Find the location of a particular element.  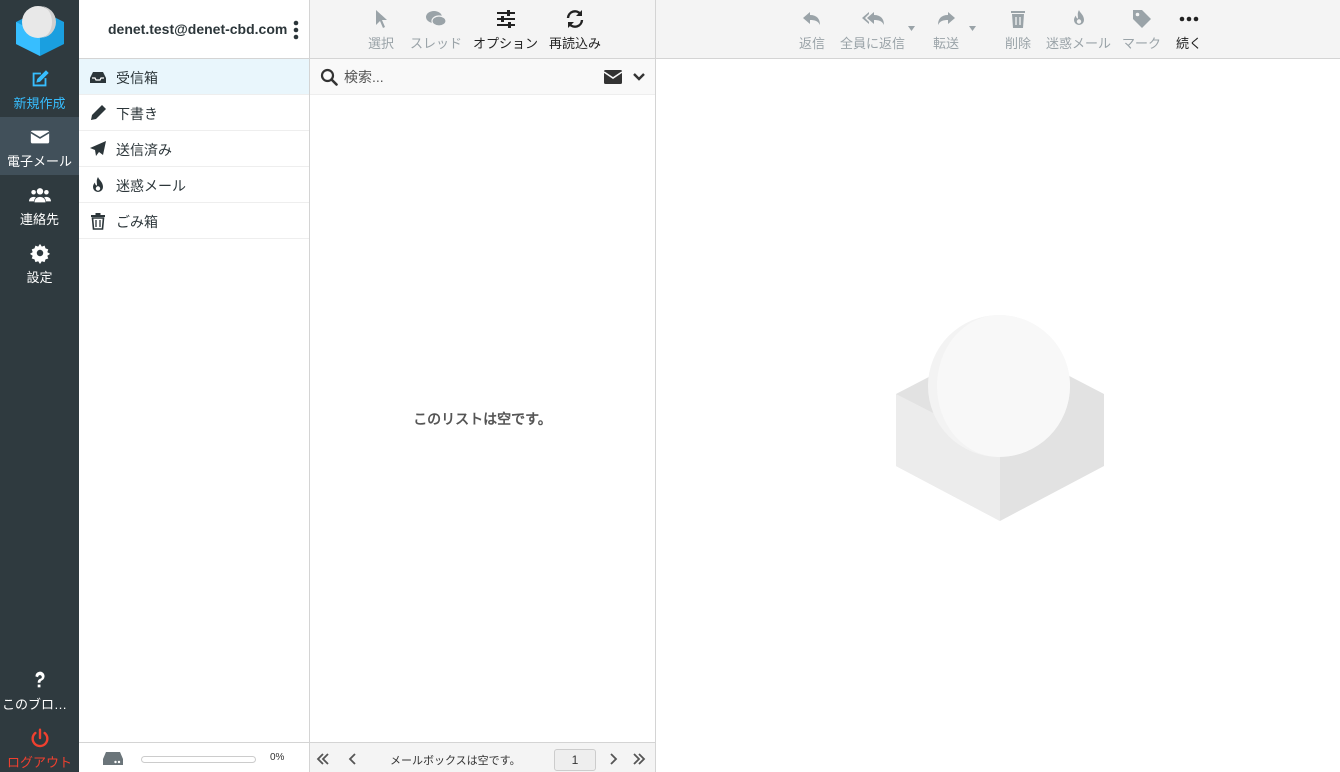

nav-mail: 電子メール is located at coordinates (39, 146).